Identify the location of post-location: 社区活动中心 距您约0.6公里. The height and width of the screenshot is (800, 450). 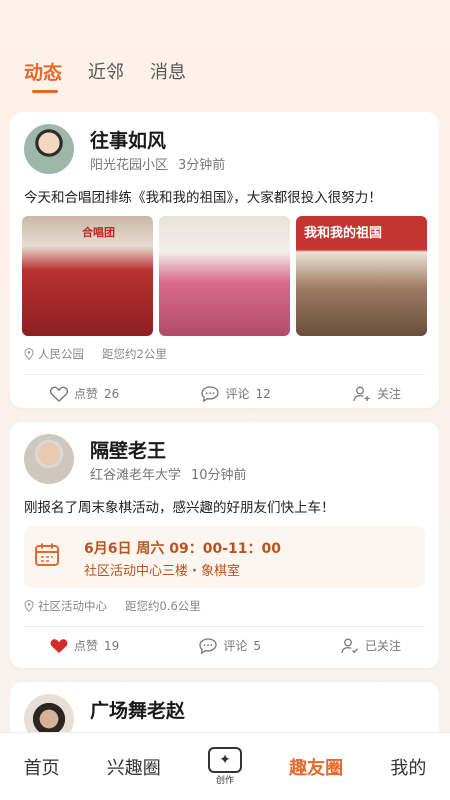
(224, 601).